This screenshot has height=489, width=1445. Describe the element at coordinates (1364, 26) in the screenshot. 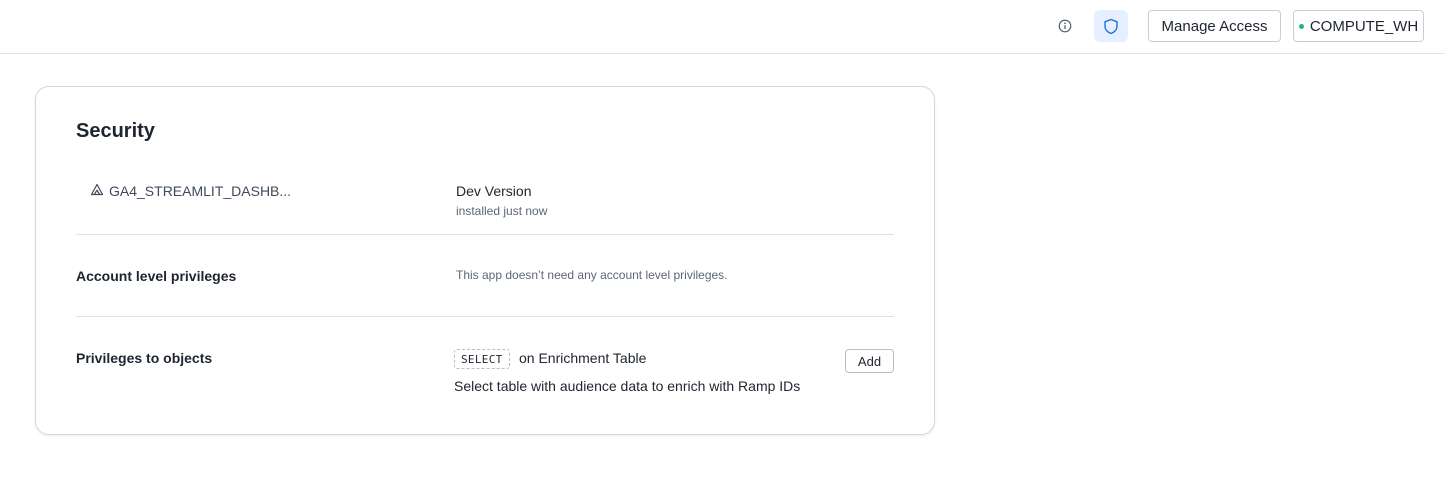

I see `warehouse-label: COMPUTE_WH` at that location.